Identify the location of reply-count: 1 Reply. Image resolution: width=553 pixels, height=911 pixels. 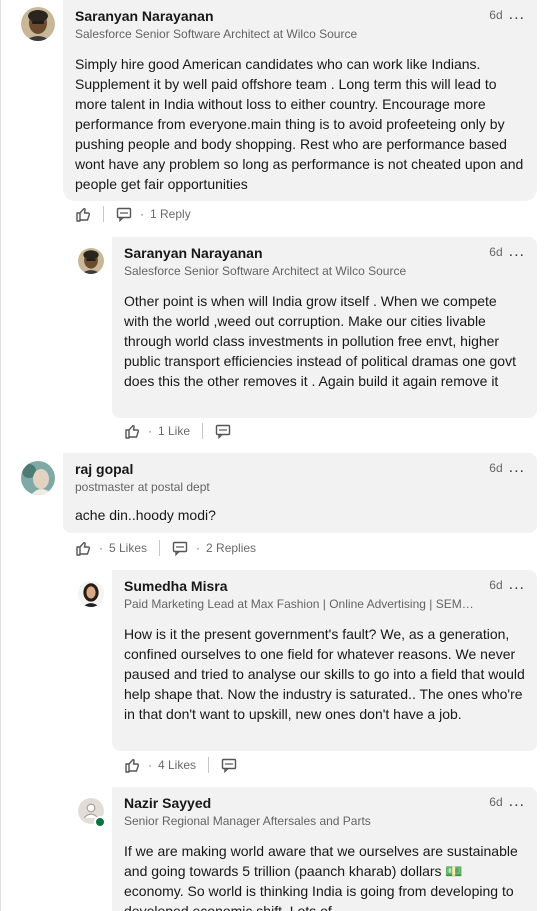
(170, 214).